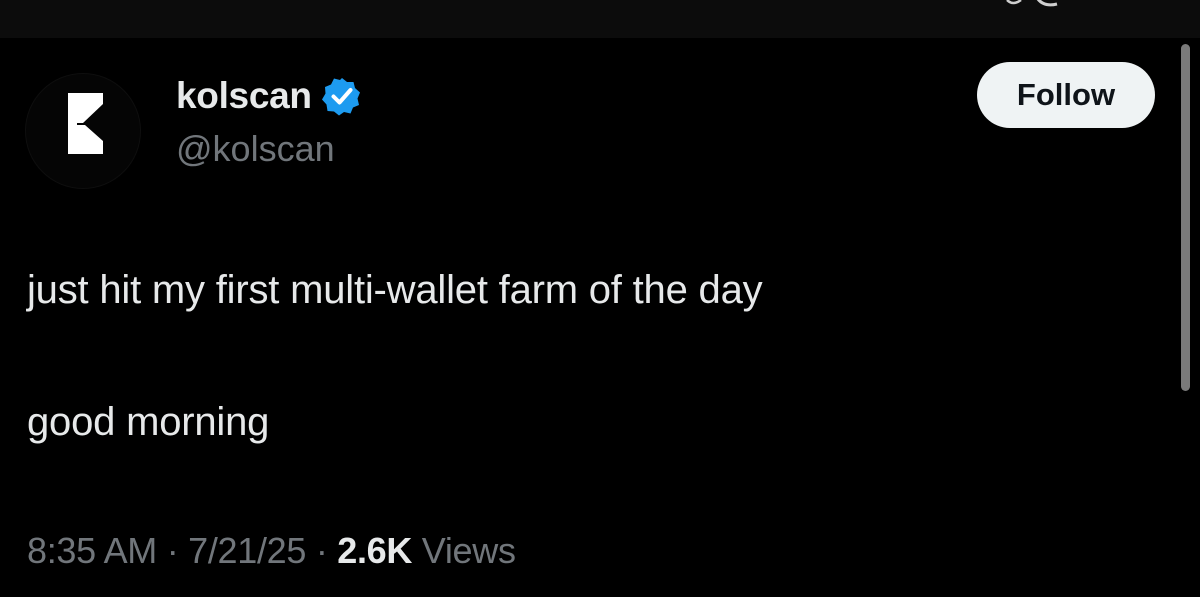  I want to click on top-bar, so click(600, 19).